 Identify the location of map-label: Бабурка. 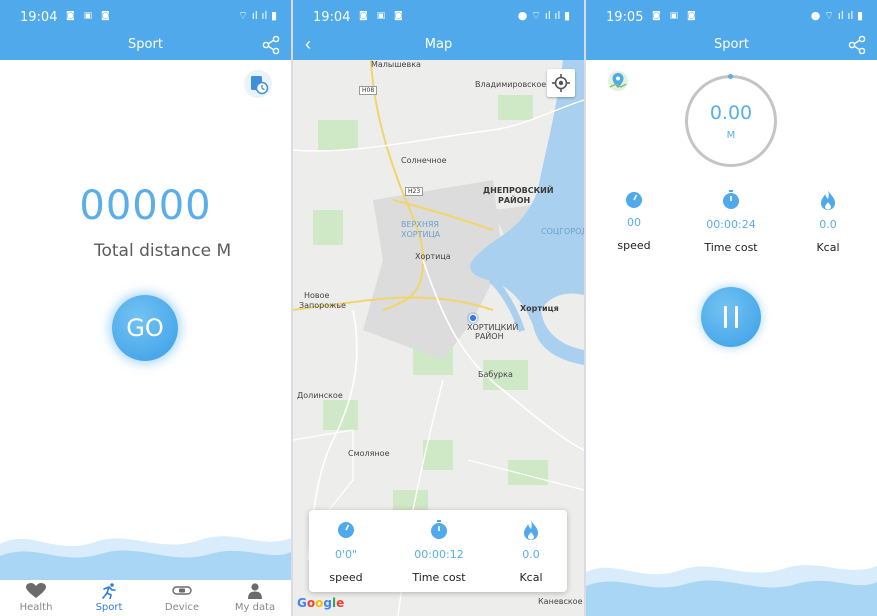
(495, 374).